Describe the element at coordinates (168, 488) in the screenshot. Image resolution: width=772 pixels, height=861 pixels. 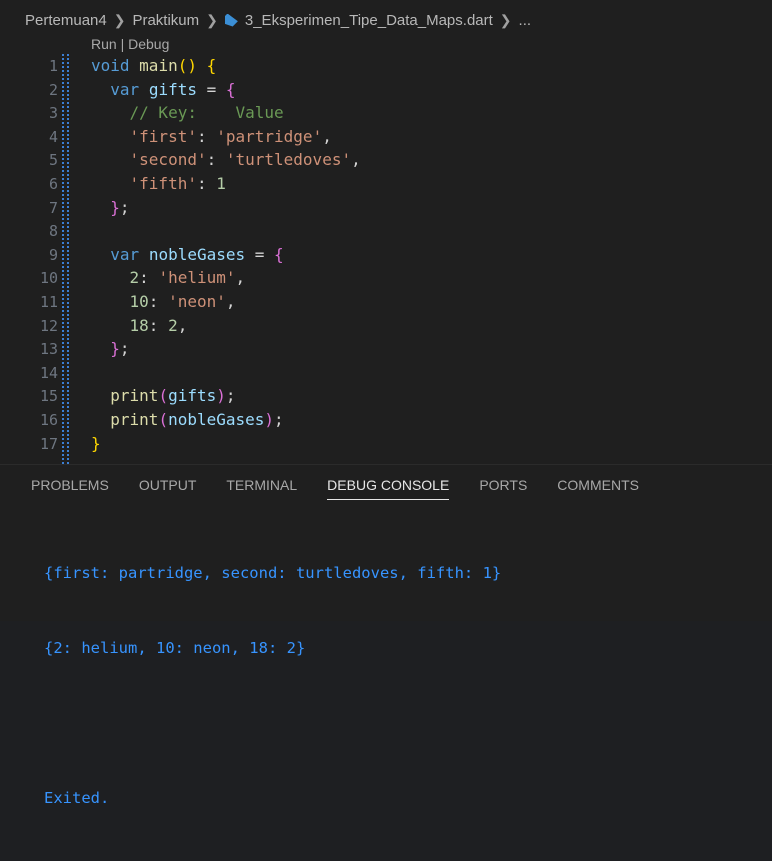
I see `tab-output: OUTPUT` at that location.